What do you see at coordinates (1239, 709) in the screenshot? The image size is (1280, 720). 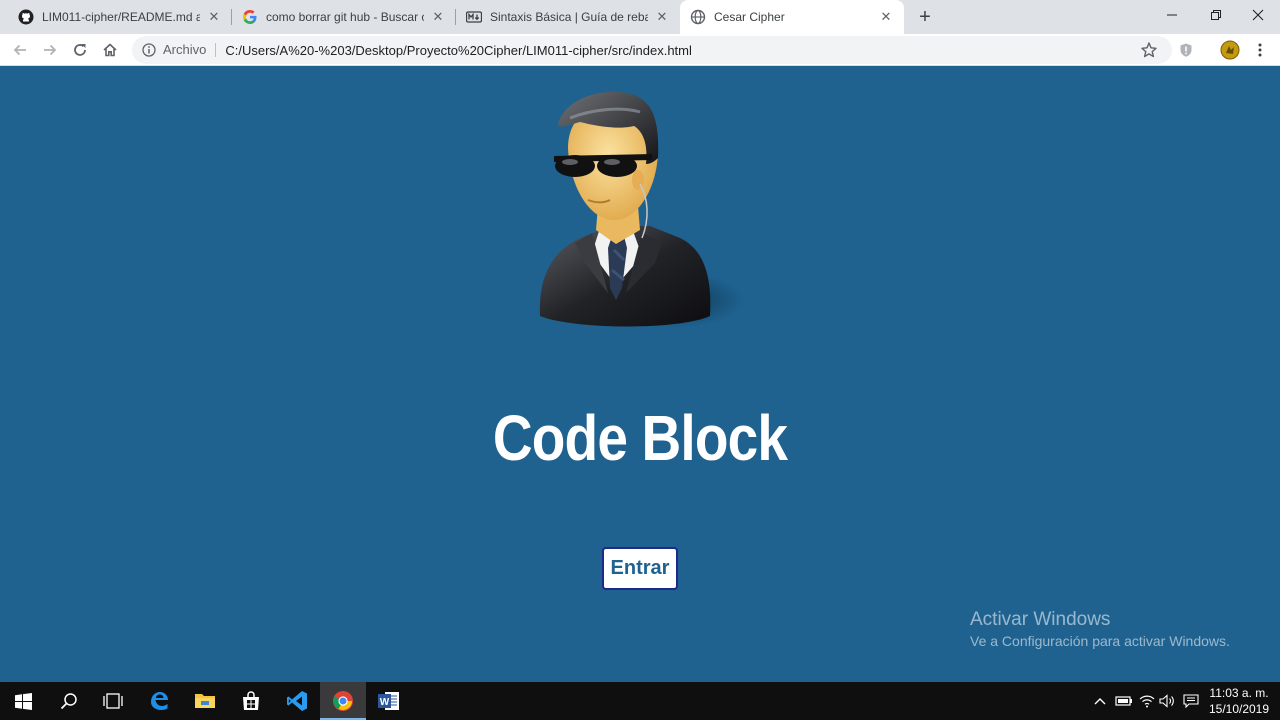 I see `clock-date: 15/10/2019` at bounding box center [1239, 709].